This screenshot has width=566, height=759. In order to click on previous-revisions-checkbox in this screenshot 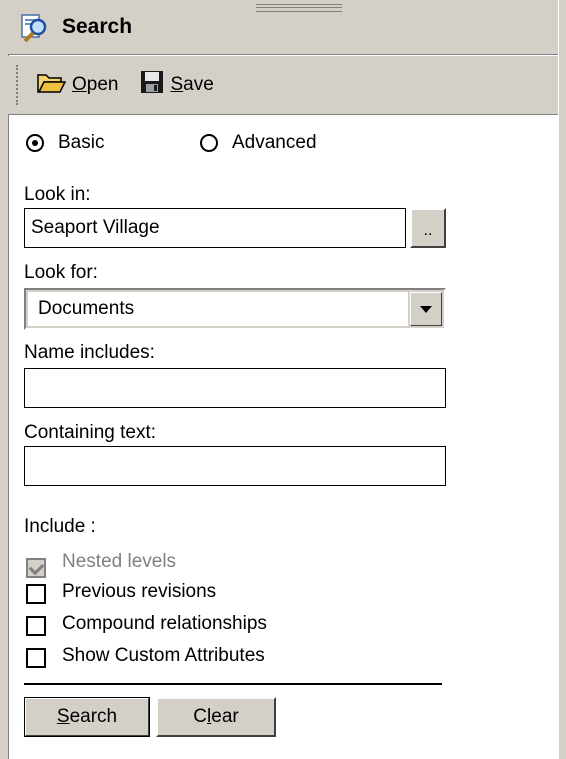, I will do `click(36, 594)`.